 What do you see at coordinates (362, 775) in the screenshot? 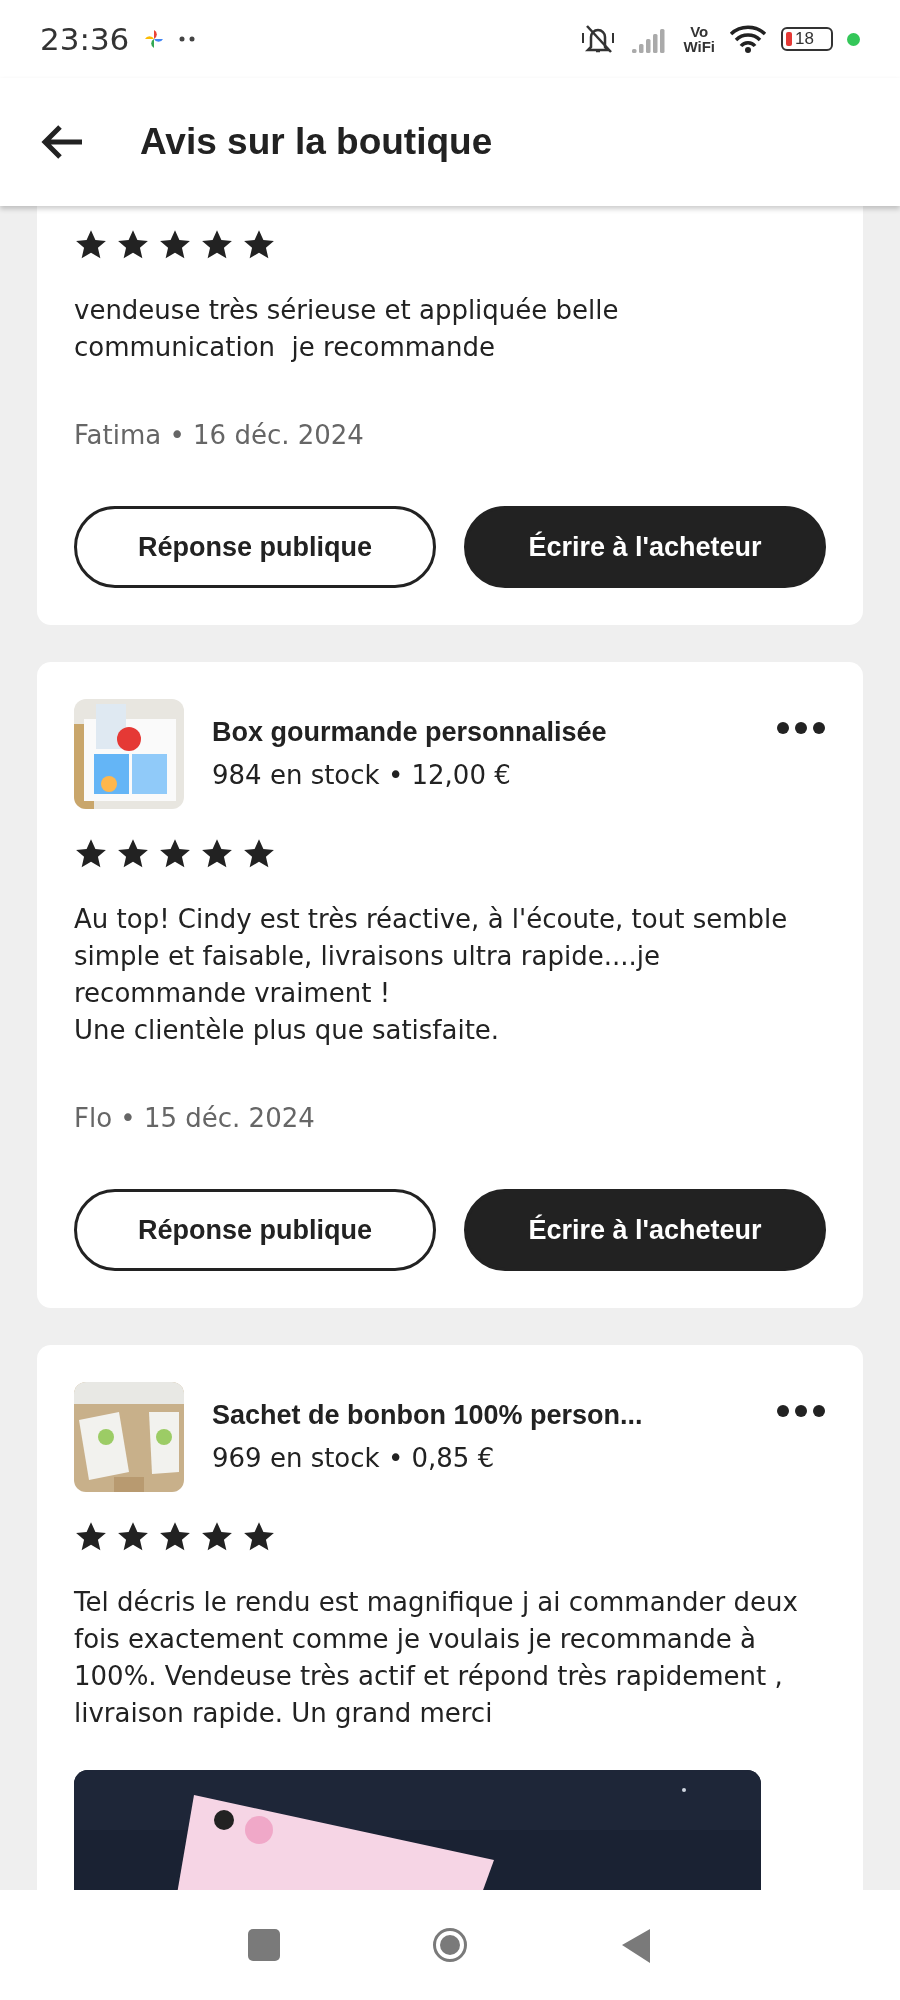
I see `product-details: 984 en stock • 12,00 €` at bounding box center [362, 775].